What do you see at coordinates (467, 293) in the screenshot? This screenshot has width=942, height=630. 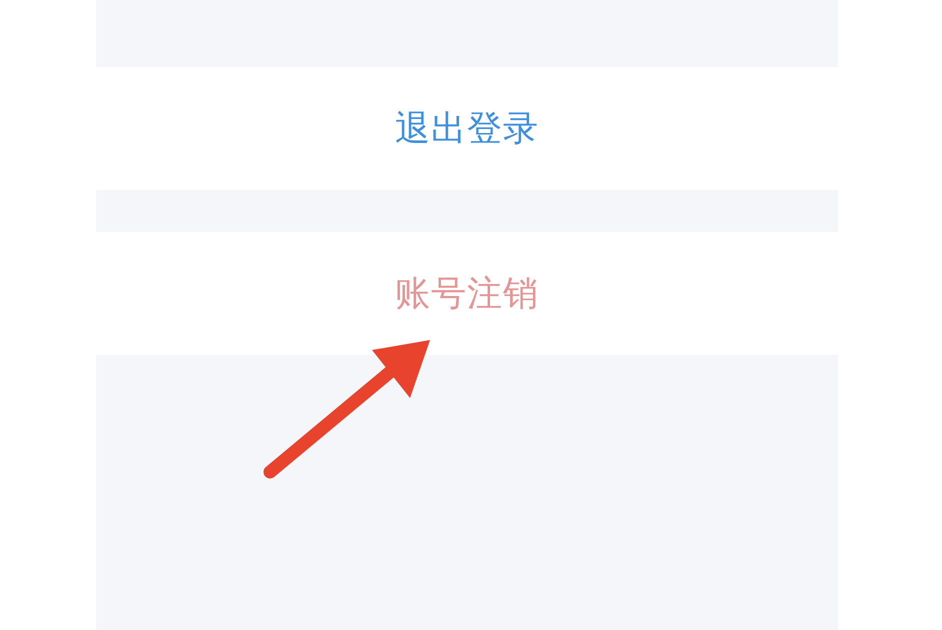 I see `action-button: 账号注销` at bounding box center [467, 293].